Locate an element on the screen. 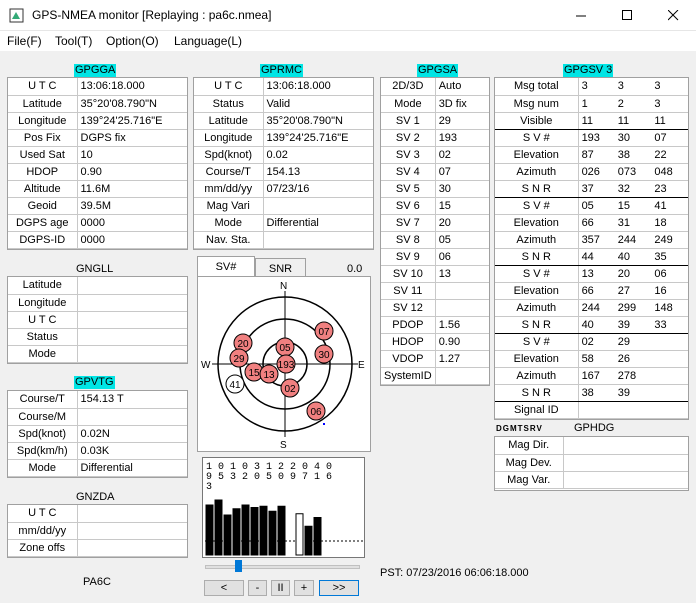 The height and width of the screenshot is (603, 696). row-value: 87 is located at coordinates (596, 155).